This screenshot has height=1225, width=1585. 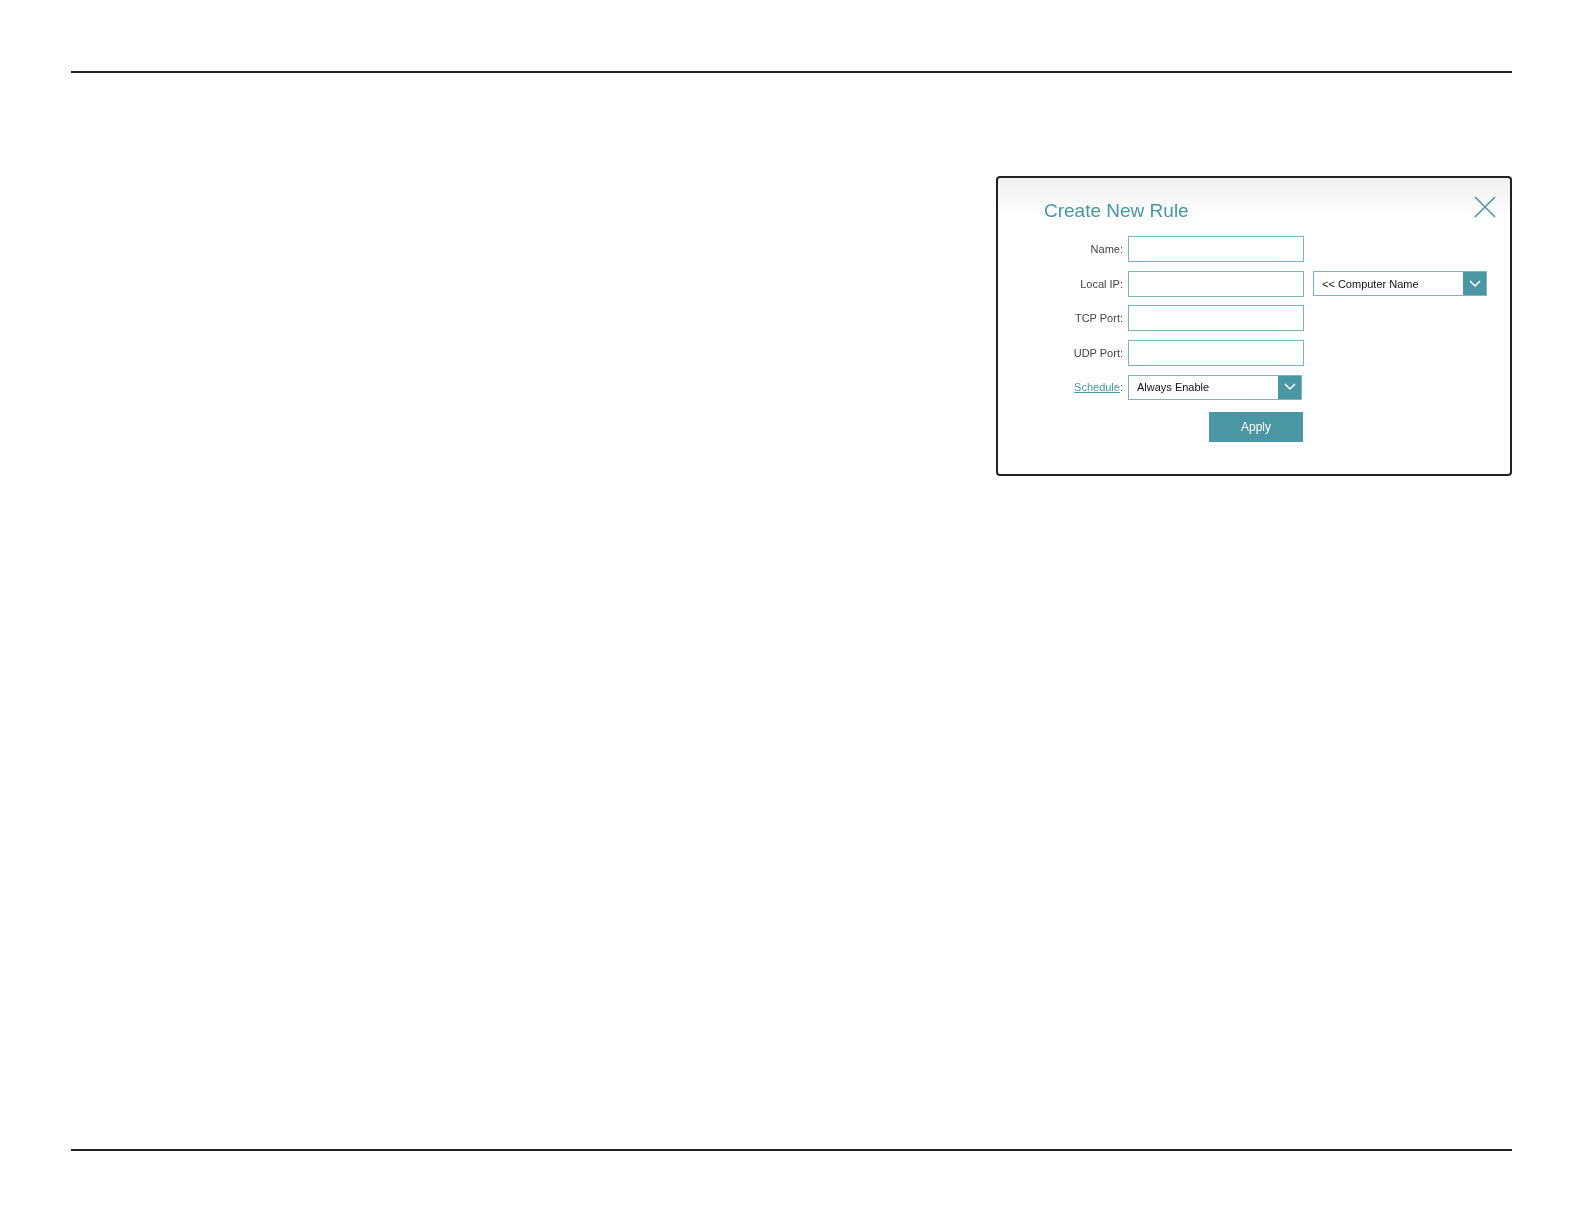 I want to click on field-label: Local IP:, so click(x=1101, y=283).